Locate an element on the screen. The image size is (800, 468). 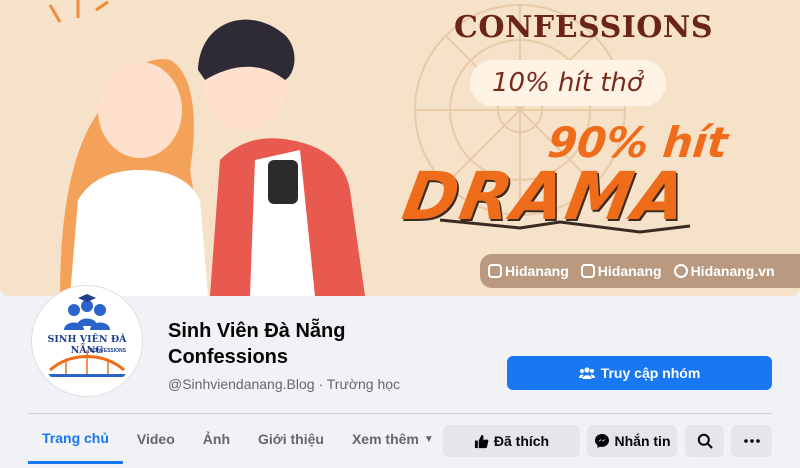
search-icon is located at coordinates (705, 441).